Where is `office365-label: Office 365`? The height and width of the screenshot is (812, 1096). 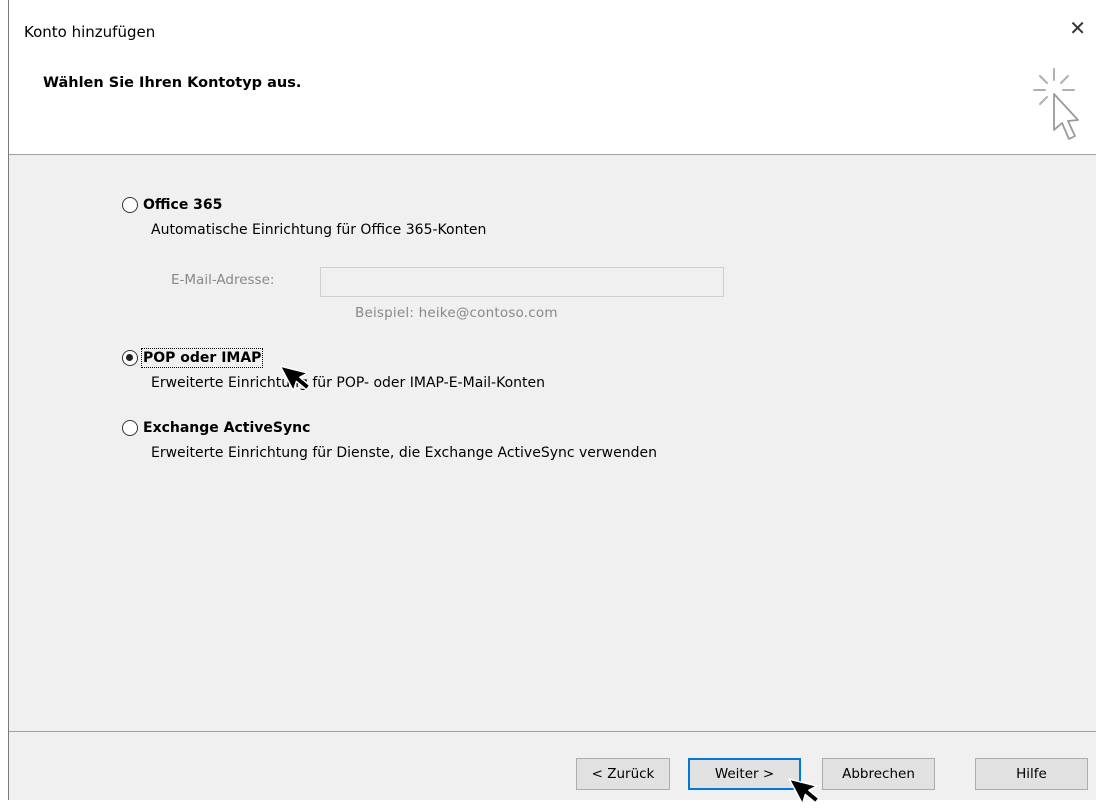 office365-label: Office 365 is located at coordinates (182, 205).